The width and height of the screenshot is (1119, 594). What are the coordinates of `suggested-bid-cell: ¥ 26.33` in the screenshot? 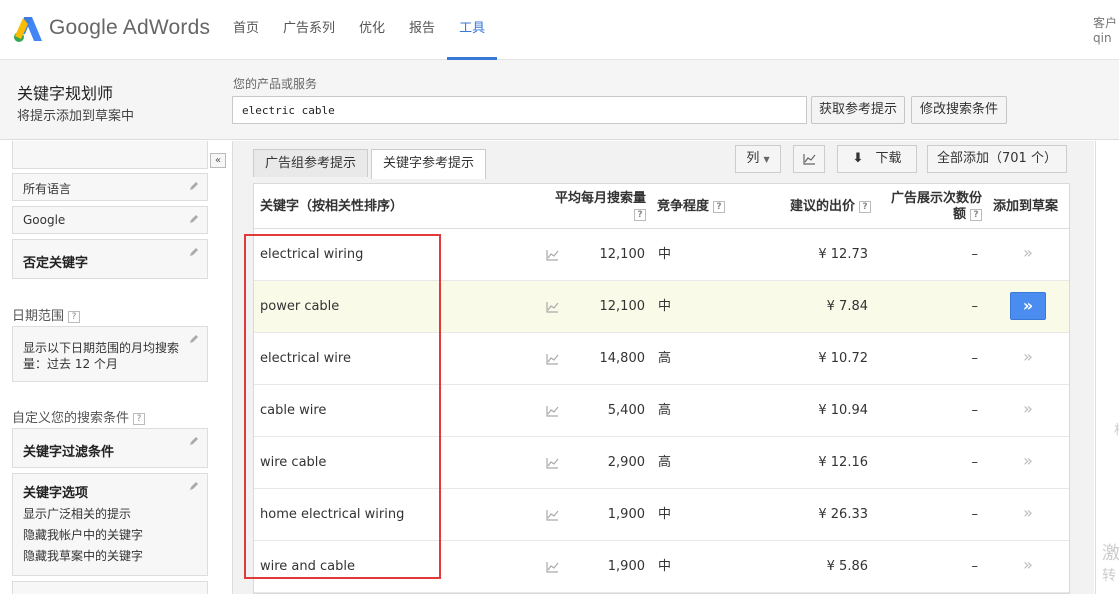 It's located at (843, 514).